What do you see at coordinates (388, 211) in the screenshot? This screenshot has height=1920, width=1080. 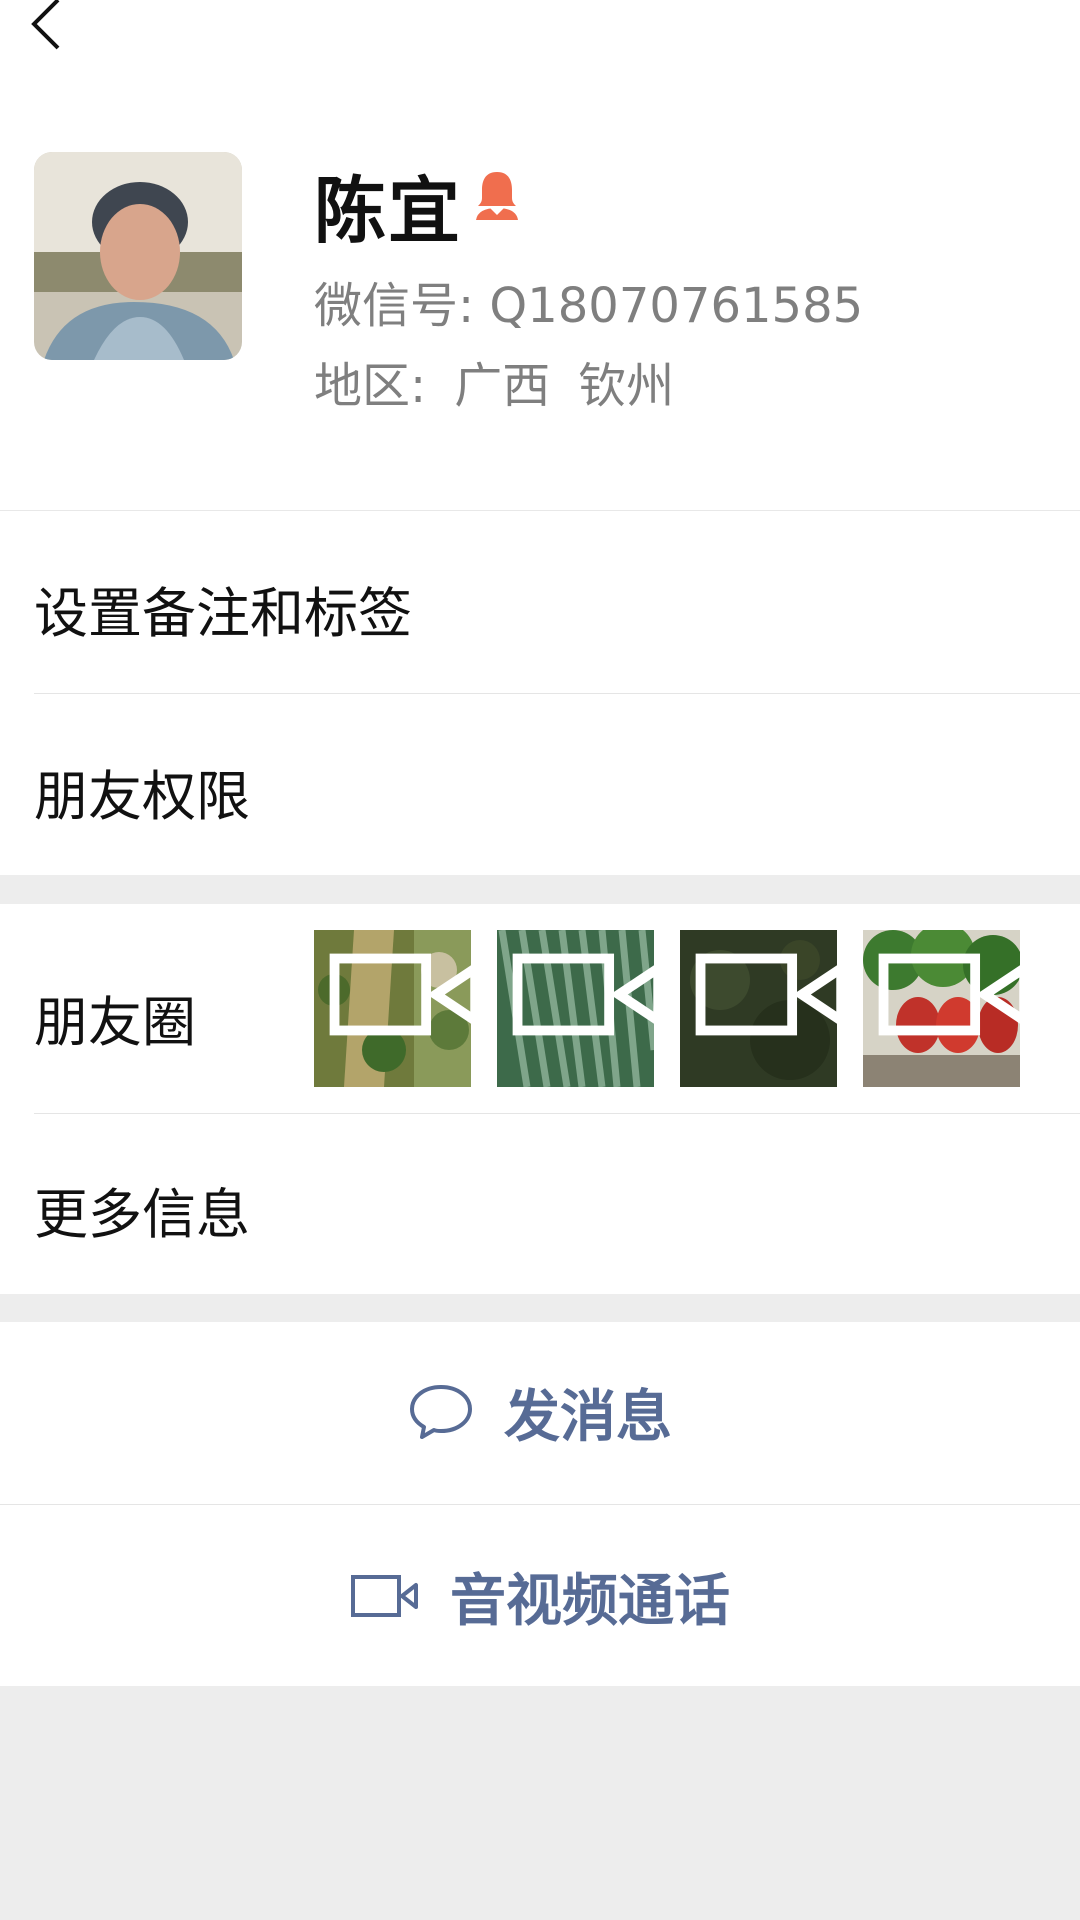 I see `contact-name: 陈宜` at bounding box center [388, 211].